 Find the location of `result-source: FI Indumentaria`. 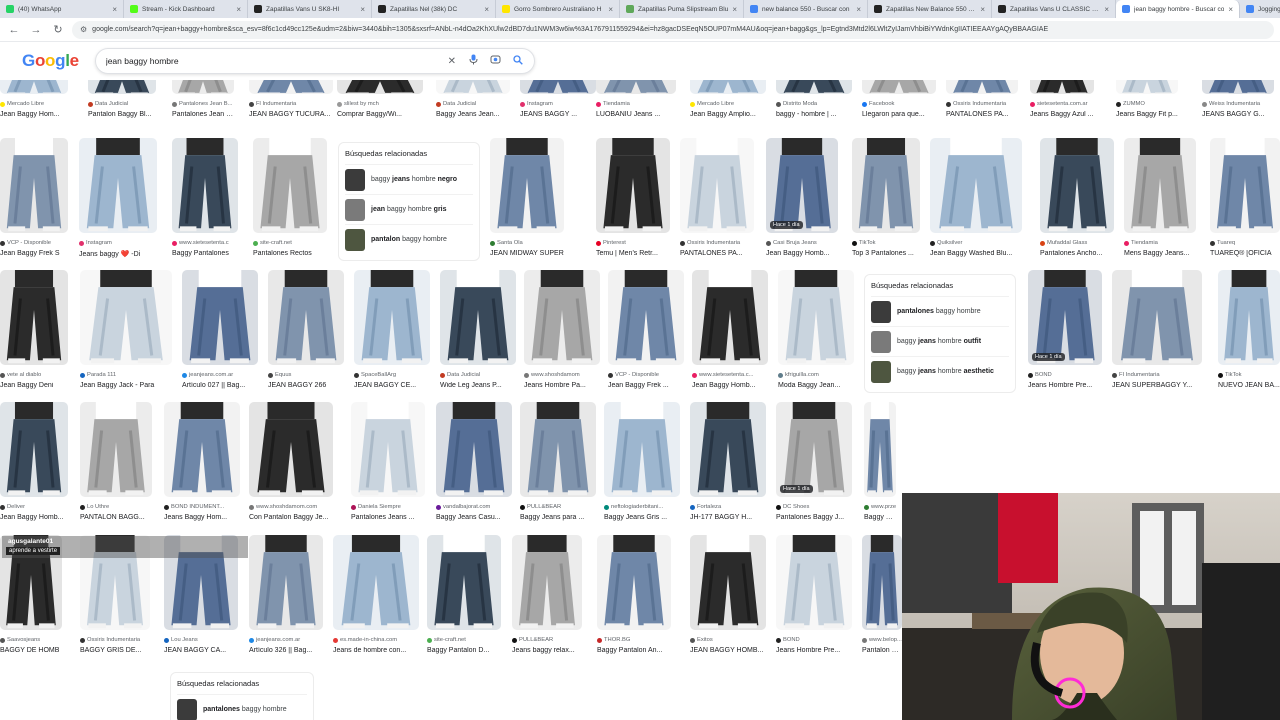

result-source: FI Indumentaria is located at coordinates (1157, 375).